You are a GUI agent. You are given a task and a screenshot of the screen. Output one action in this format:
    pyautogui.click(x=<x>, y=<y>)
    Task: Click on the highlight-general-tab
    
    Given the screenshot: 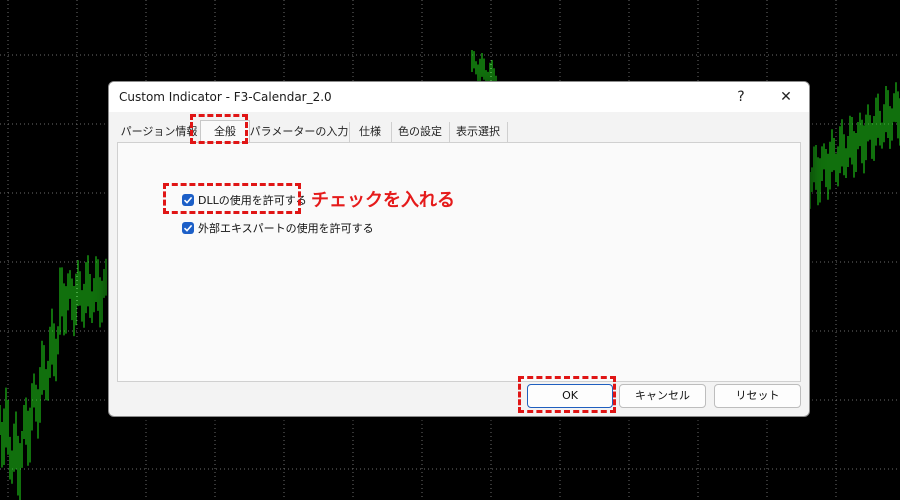 What is the action you would take?
    pyautogui.click(x=219, y=129)
    